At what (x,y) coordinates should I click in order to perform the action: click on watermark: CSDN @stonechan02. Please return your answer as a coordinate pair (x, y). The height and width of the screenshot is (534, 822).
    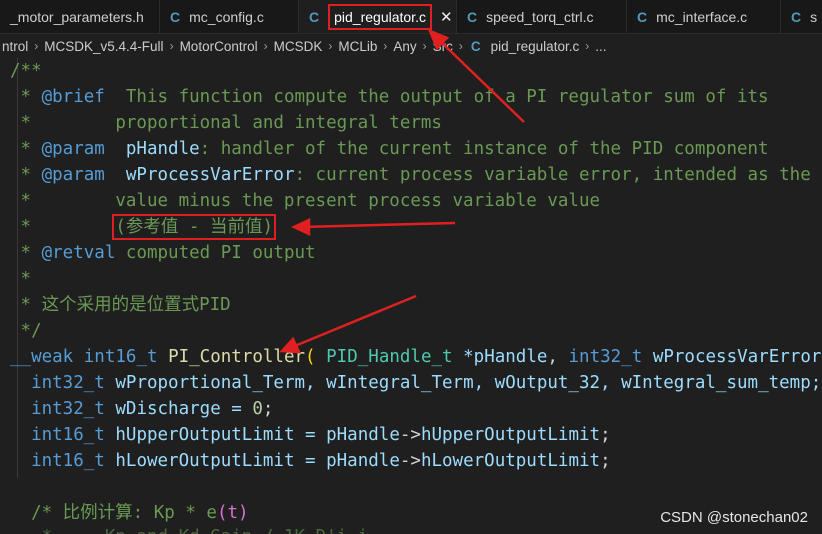
    Looking at the image, I should click on (734, 517).